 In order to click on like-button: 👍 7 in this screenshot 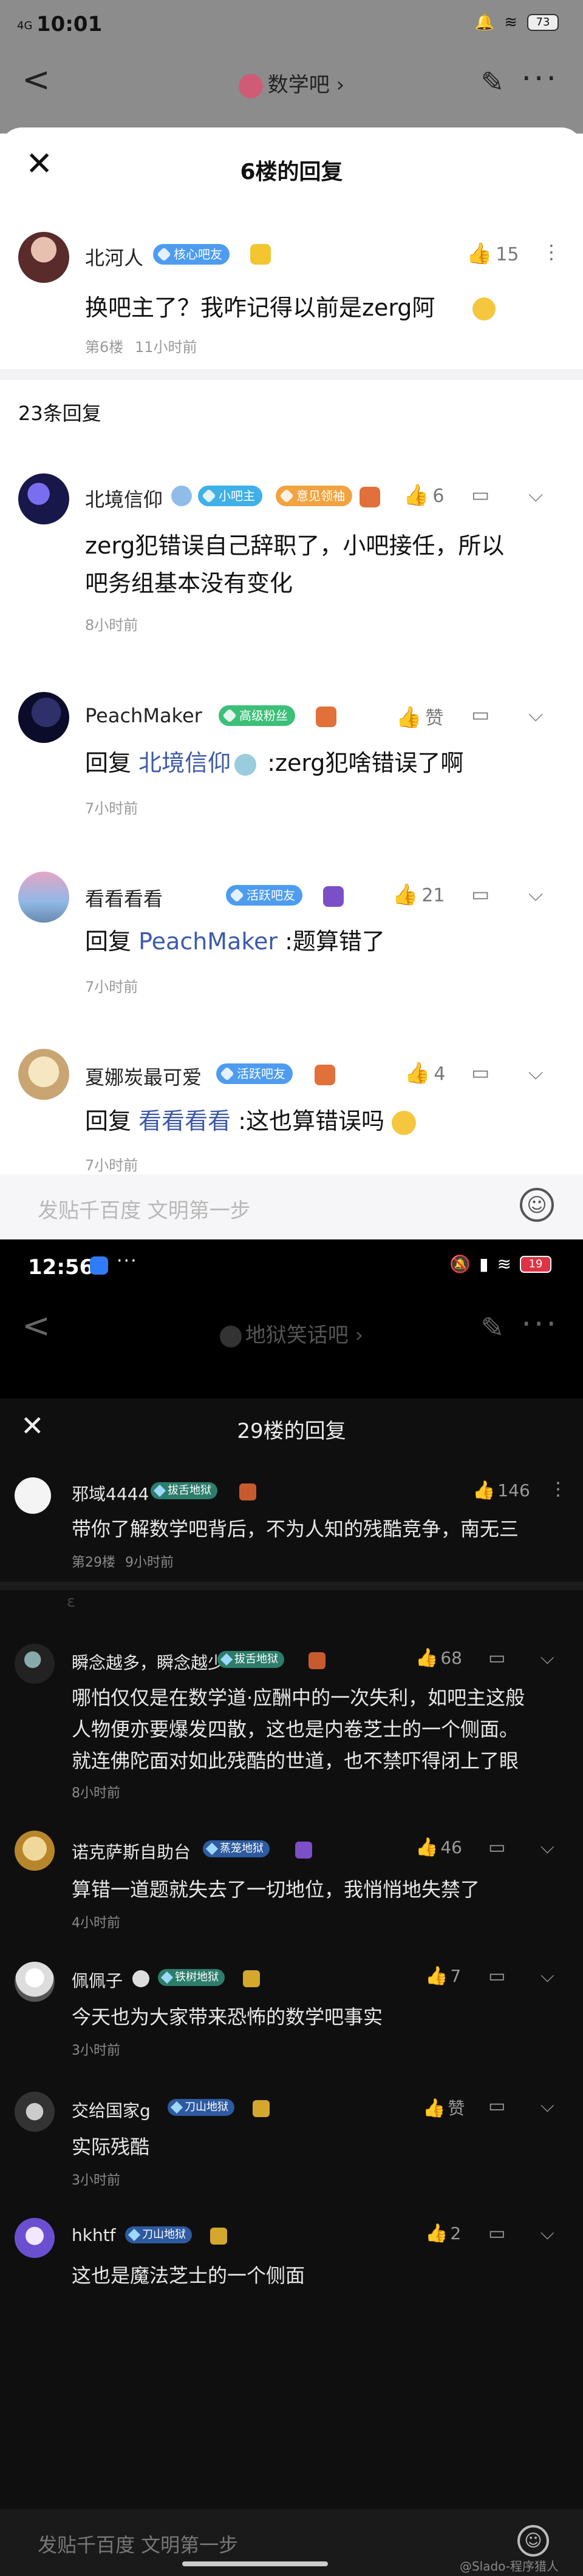, I will do `click(443, 1976)`.